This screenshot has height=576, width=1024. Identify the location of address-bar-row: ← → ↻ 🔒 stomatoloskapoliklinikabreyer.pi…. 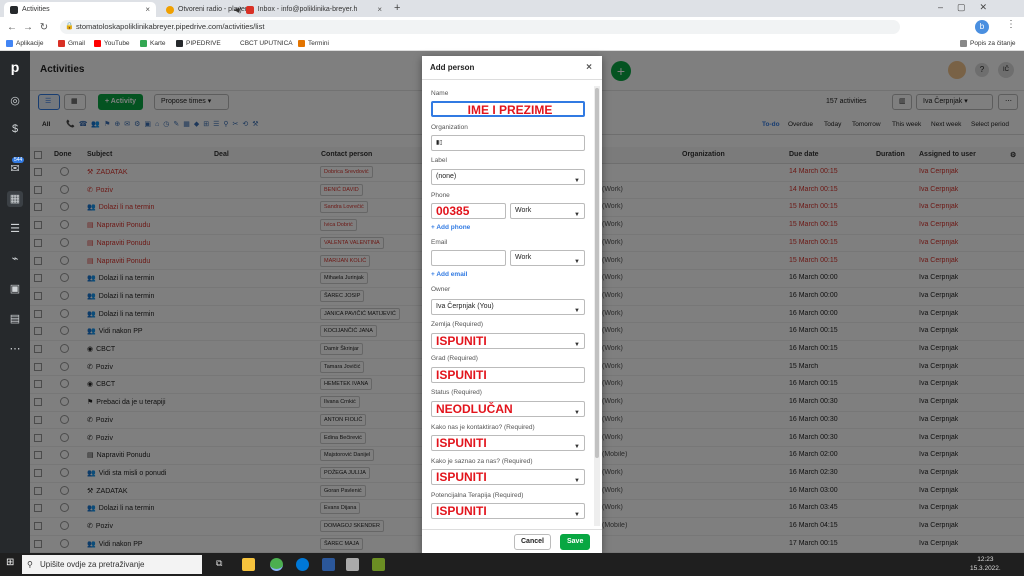
(512, 27).